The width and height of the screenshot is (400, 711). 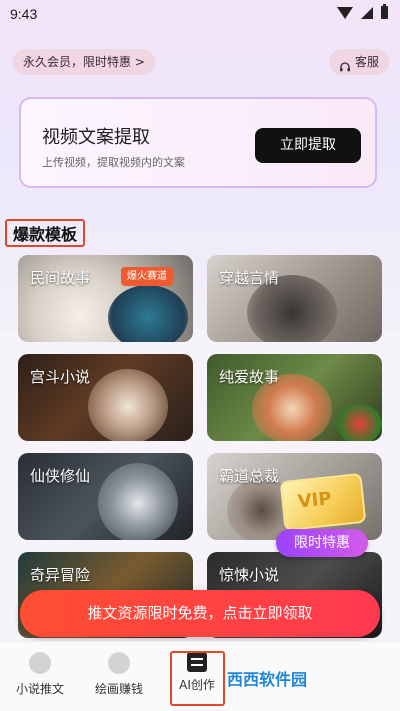 What do you see at coordinates (128, 405) in the screenshot?
I see `palace-illustration` at bounding box center [128, 405].